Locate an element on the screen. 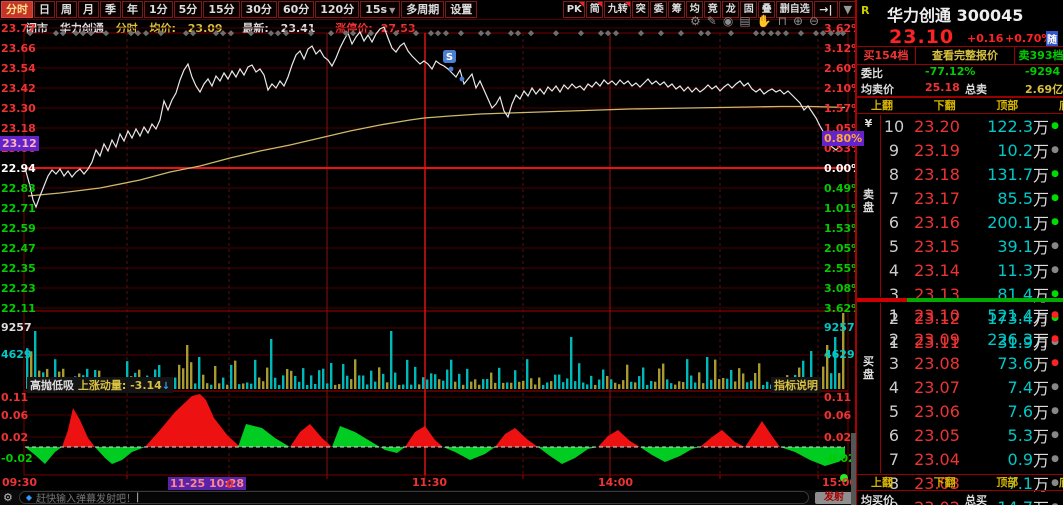 This screenshot has width=1063, height=505. momentum-readout: 上涨动量: -3.14 is located at coordinates (119, 385).